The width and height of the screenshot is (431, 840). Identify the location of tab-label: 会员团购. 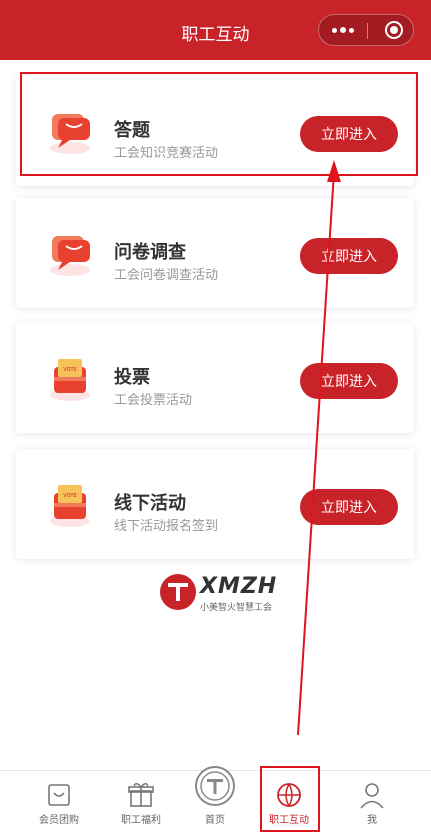
(59, 820).